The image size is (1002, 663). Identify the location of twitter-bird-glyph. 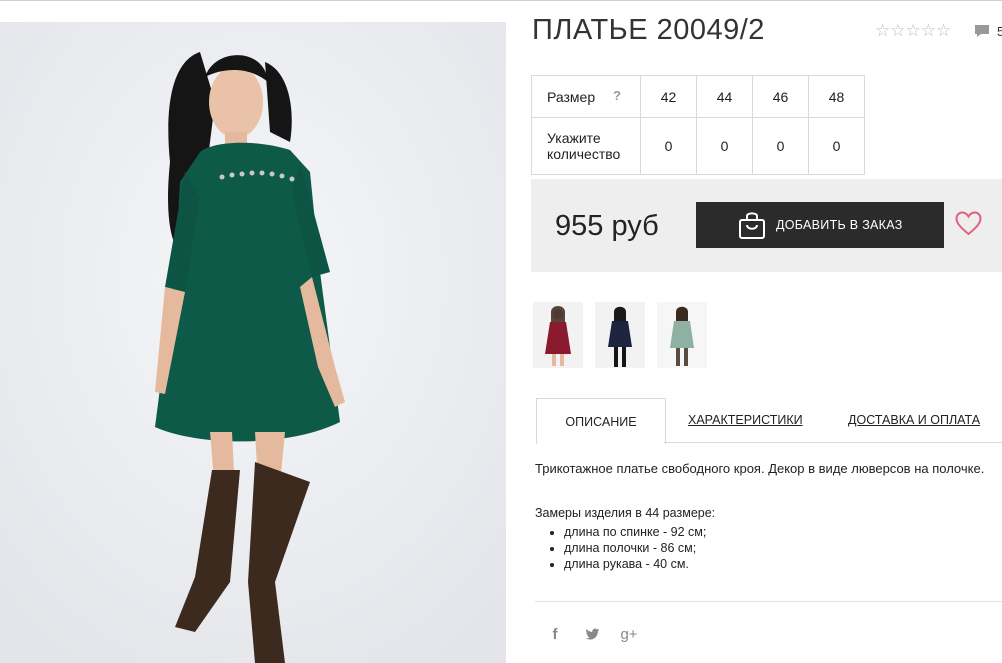
(592, 634).